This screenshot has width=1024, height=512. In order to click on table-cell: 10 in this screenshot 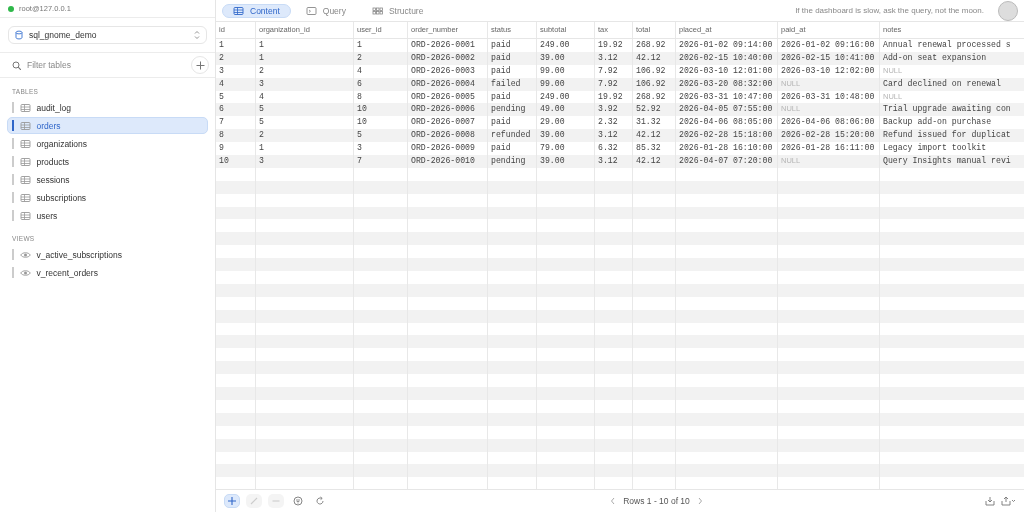, I will do `click(236, 161)`.